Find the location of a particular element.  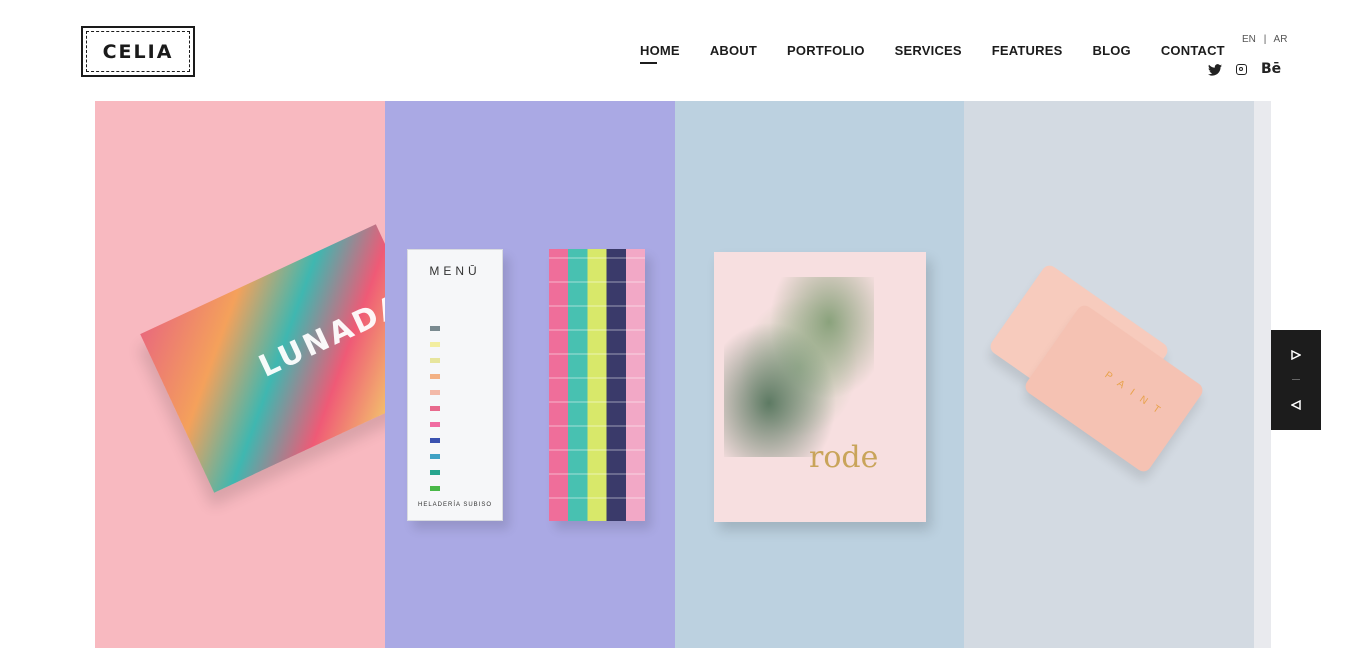

magazine-word: rode is located at coordinates (844, 457).